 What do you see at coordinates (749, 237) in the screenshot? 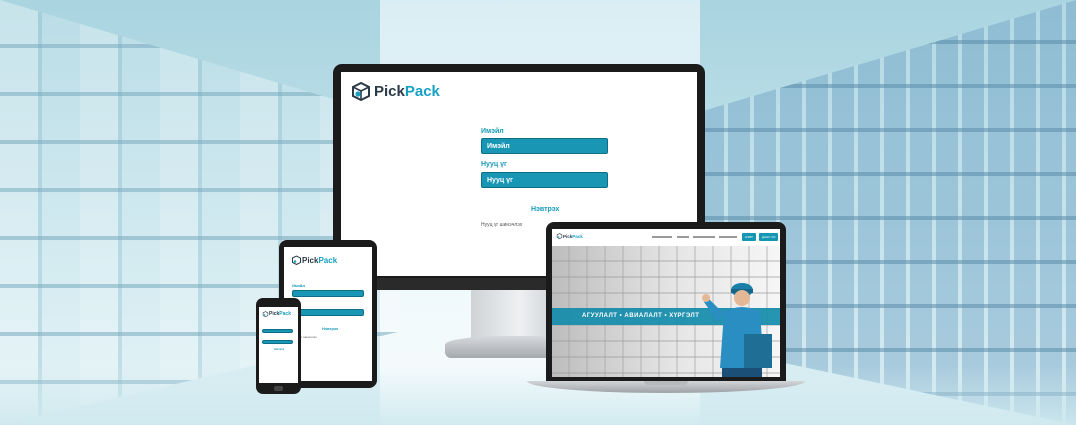
I see `nav-login-button: НЭВТ` at bounding box center [749, 237].